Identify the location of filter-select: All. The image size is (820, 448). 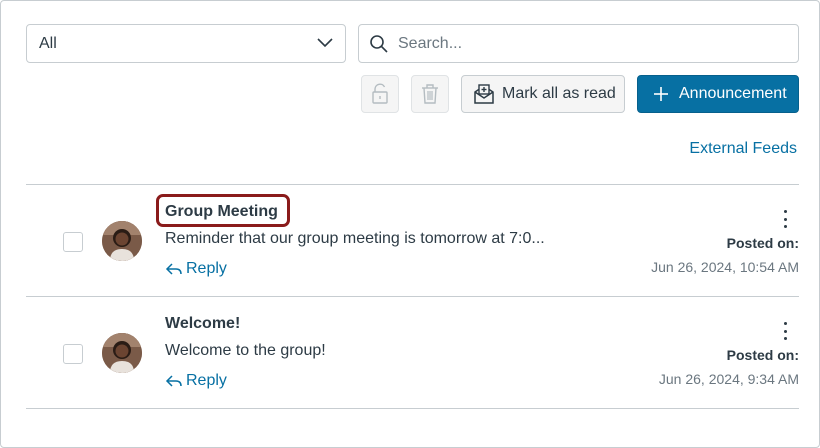
(186, 43).